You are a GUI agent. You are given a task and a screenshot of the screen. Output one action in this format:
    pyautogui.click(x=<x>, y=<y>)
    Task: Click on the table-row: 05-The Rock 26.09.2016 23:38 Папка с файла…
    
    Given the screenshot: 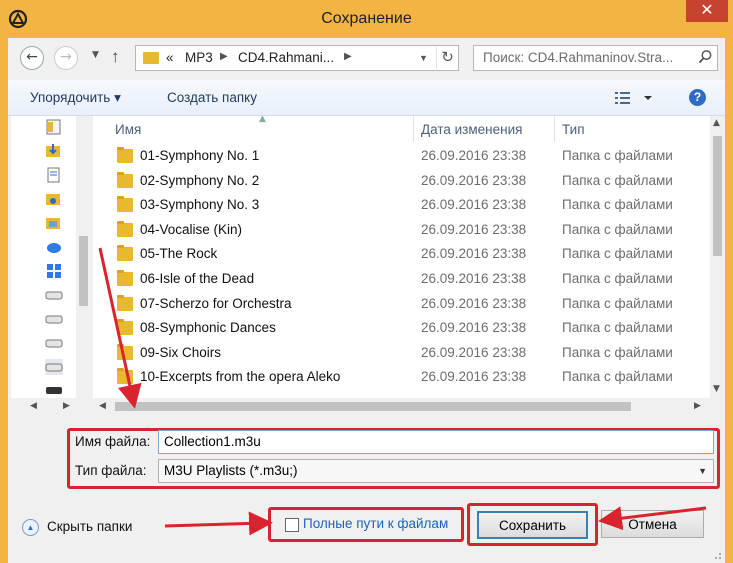 What is the action you would take?
    pyautogui.click(x=401, y=254)
    